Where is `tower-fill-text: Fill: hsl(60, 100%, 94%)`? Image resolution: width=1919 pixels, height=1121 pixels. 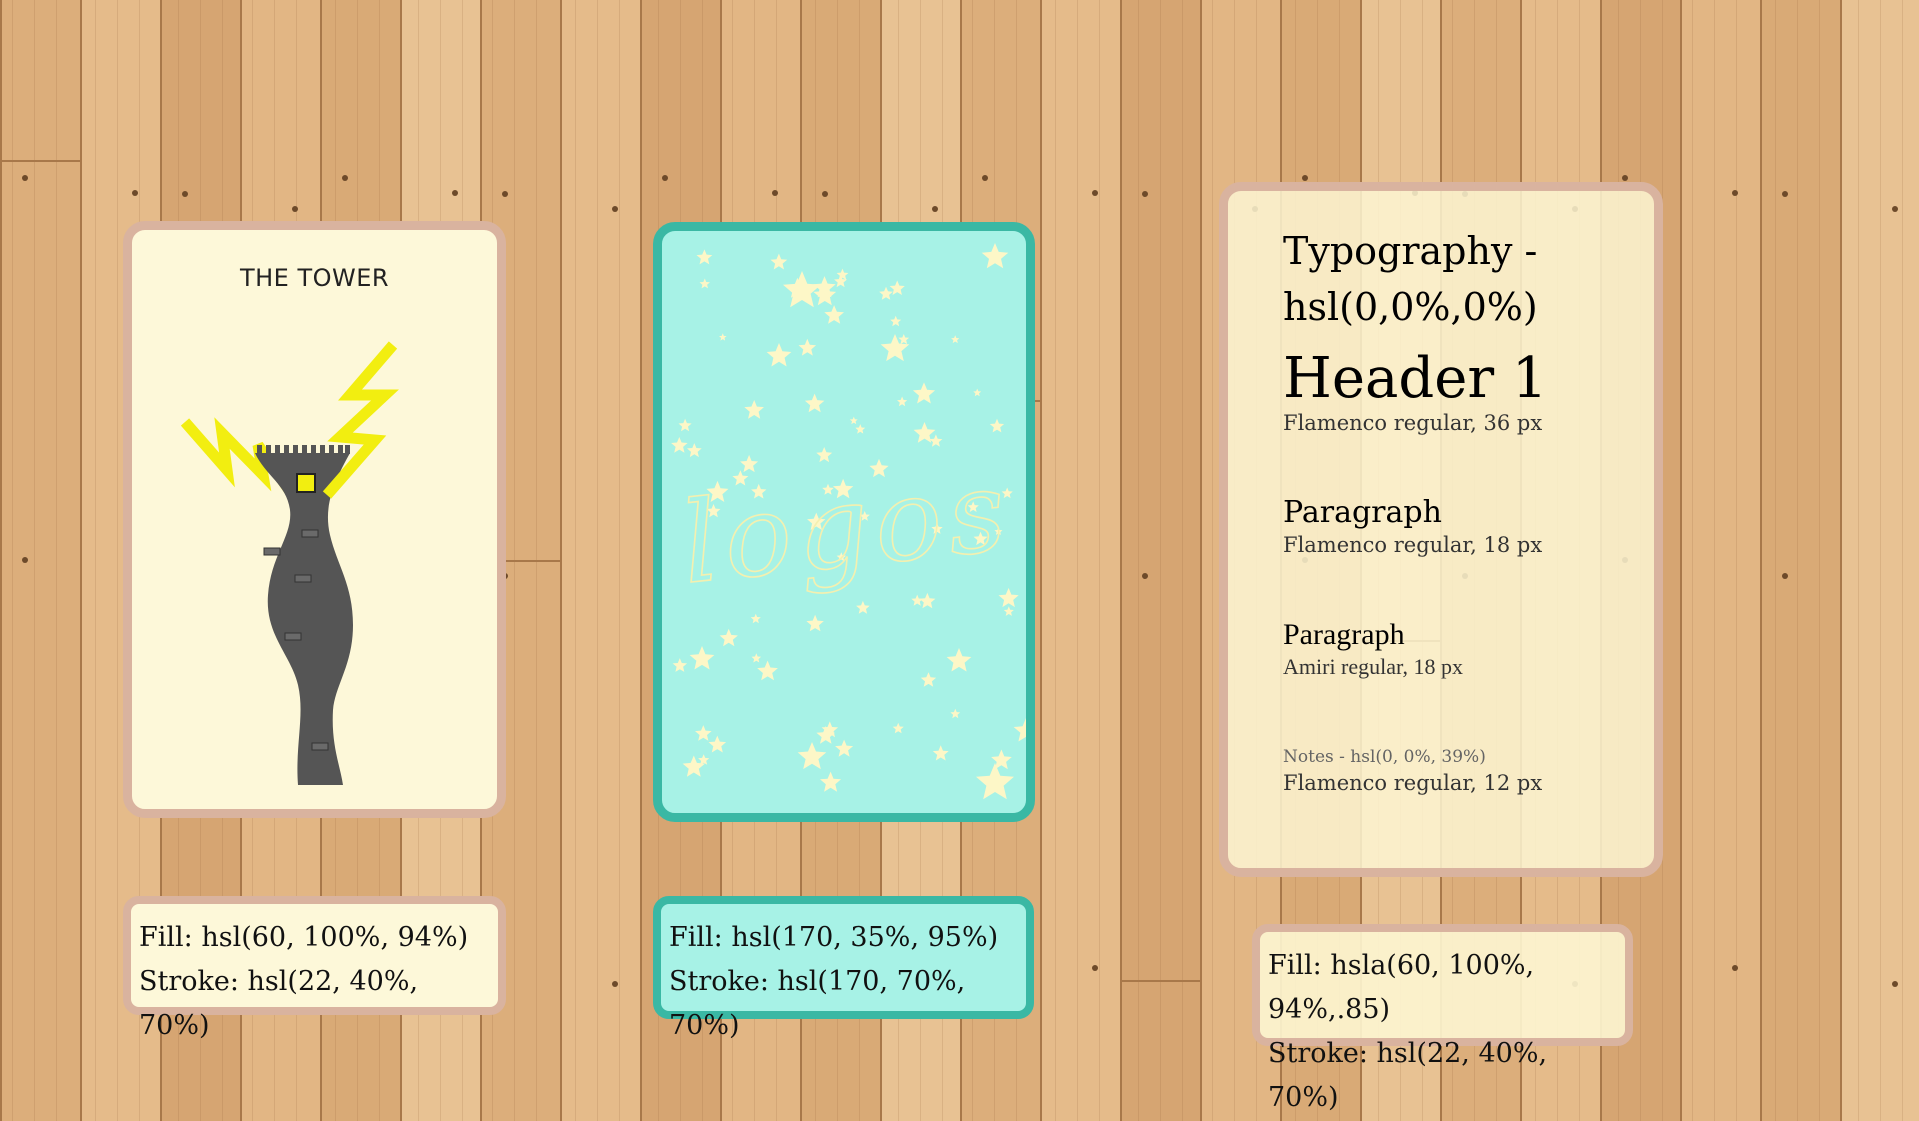
tower-fill-text: Fill: hsl(60, 100%, 94%) is located at coordinates (304, 937).